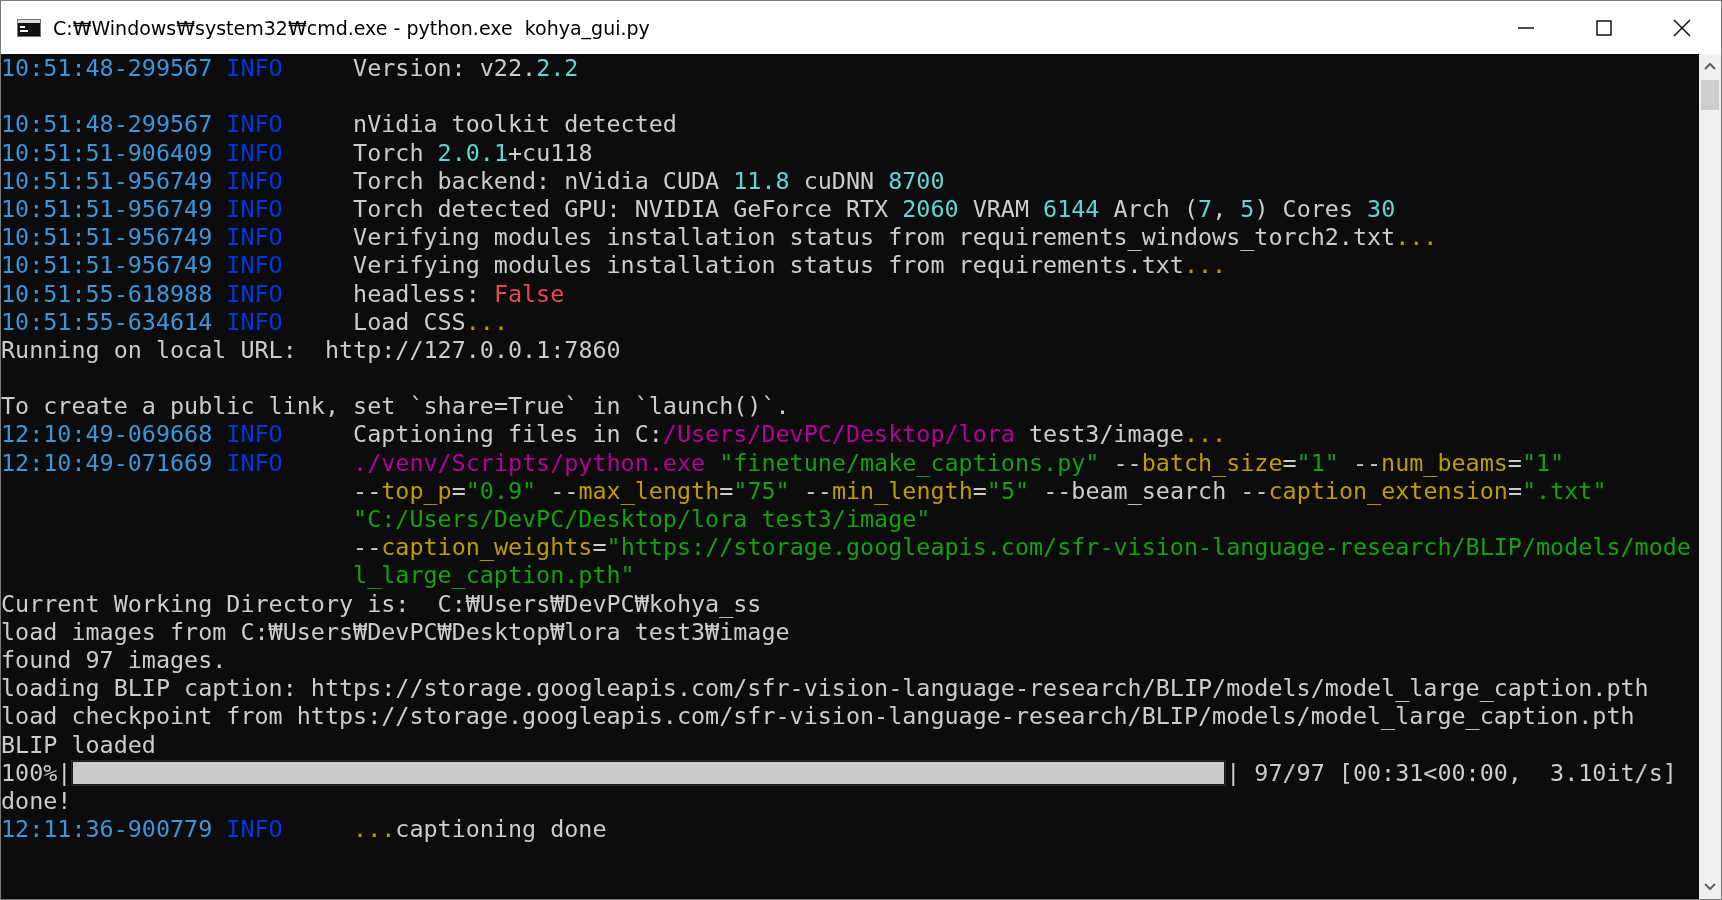  Describe the element at coordinates (1710, 95) in the screenshot. I see `scrollbar-thumb` at that location.